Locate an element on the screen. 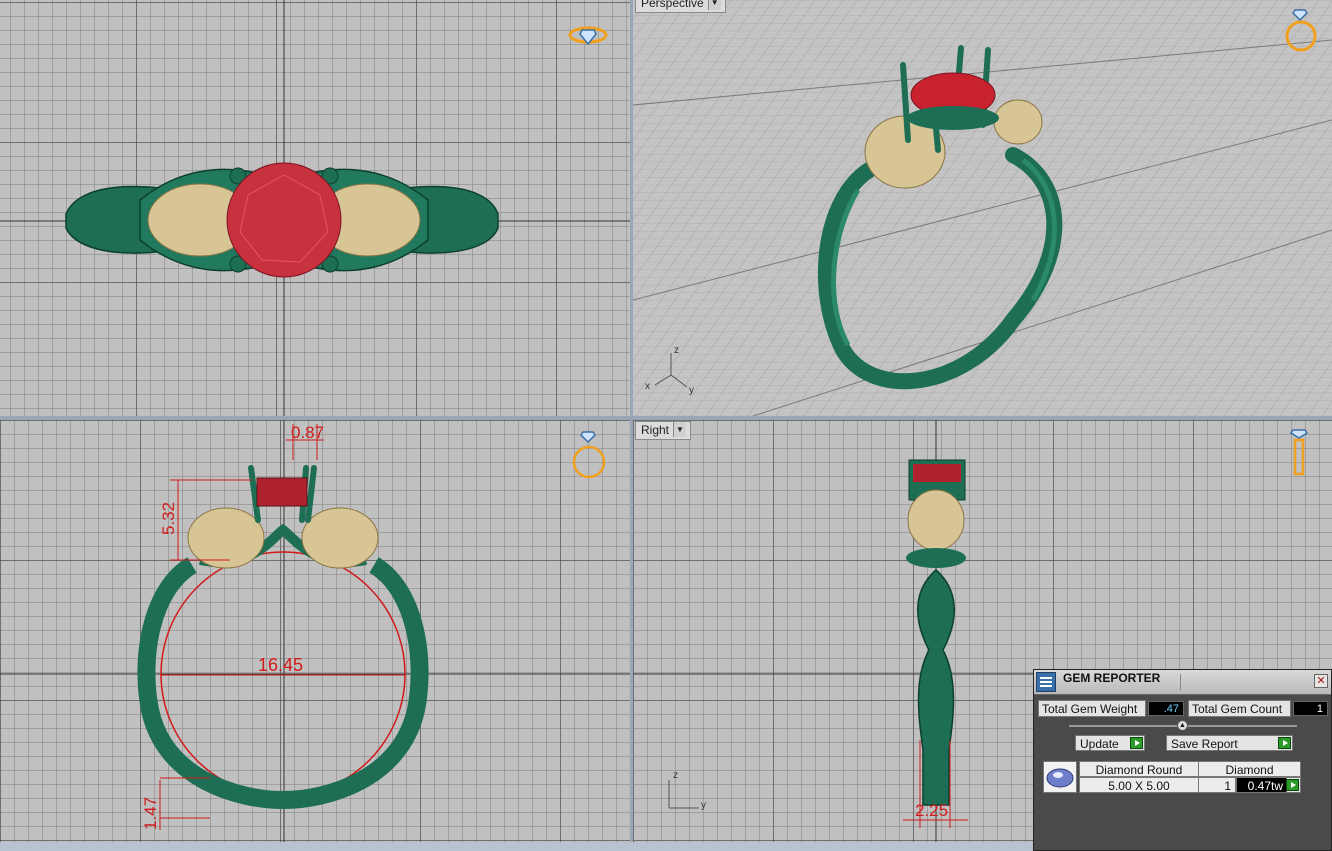 This screenshot has width=1332, height=851. total-gem-weight-value: .47 is located at coordinates (1166, 708).